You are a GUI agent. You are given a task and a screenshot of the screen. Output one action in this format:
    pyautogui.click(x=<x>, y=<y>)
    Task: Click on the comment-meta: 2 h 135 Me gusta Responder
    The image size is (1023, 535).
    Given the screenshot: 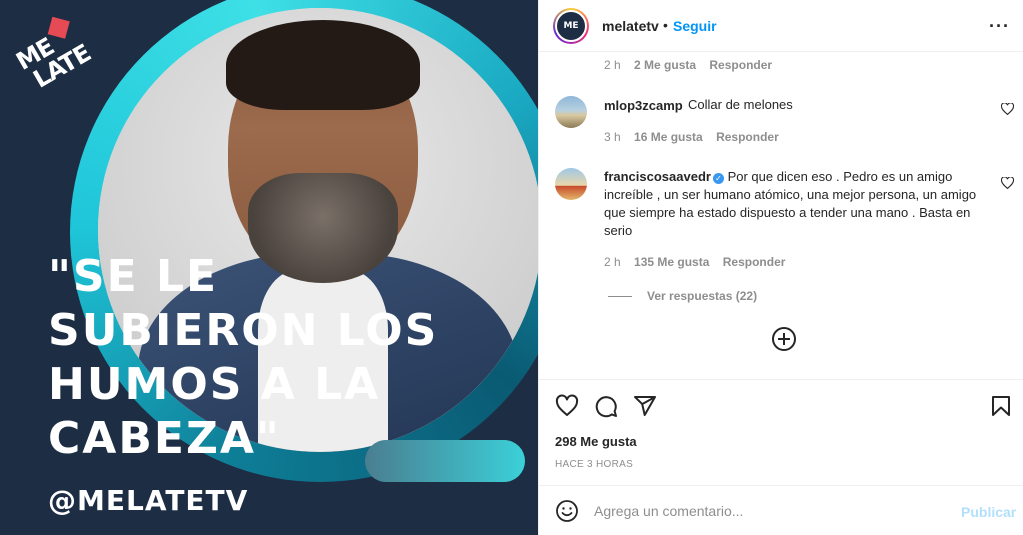 What is the action you would take?
    pyautogui.click(x=699, y=262)
    